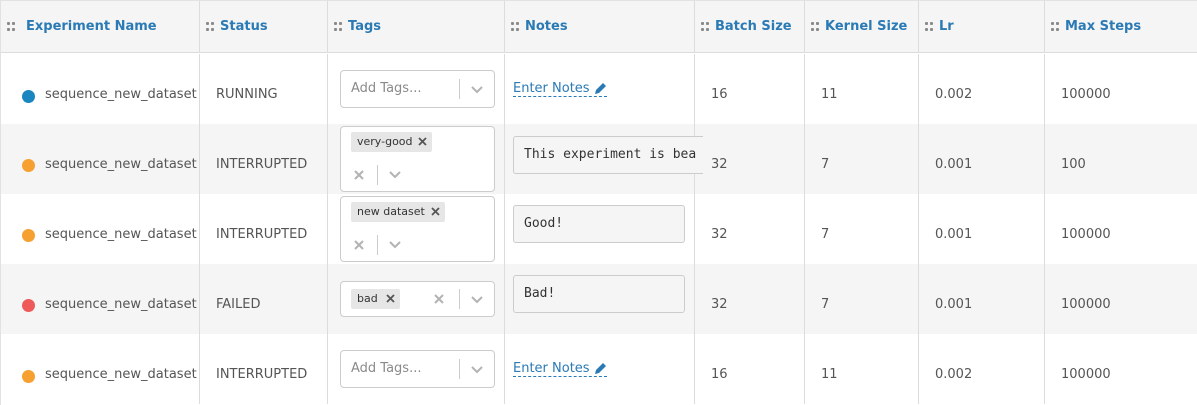 The image size is (1197, 405). I want to click on enter-notes-label: Enter Notes, so click(551, 368).